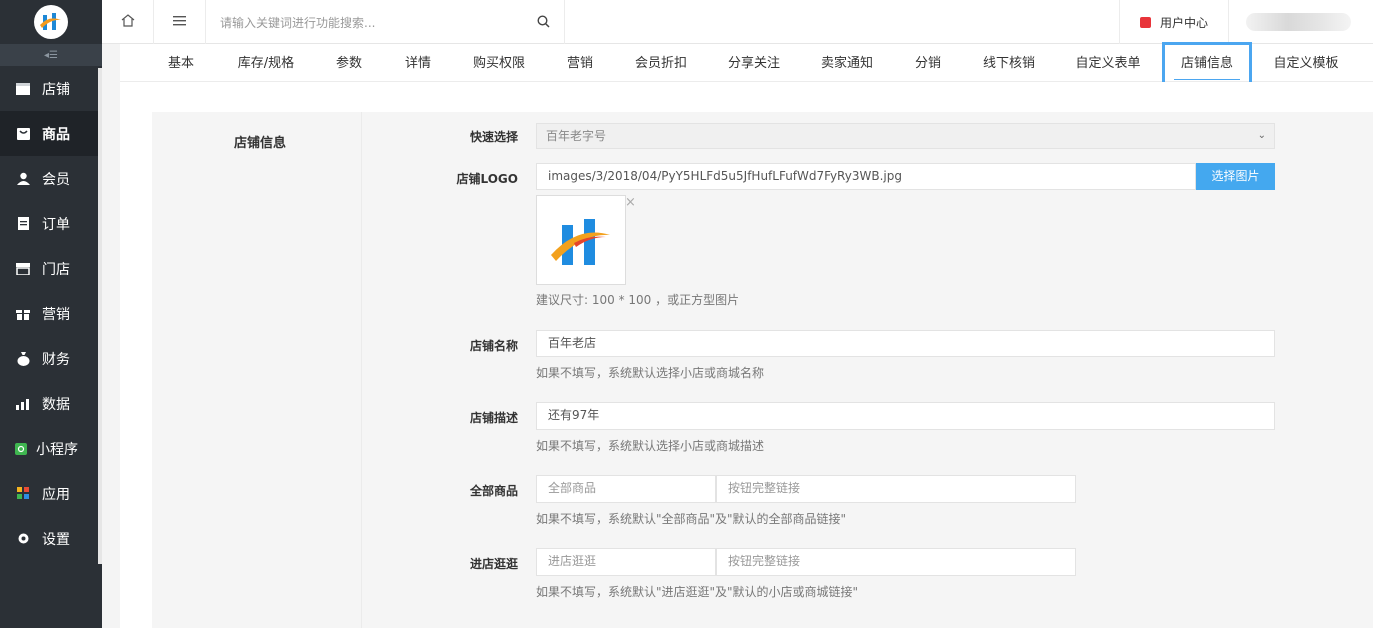 The height and width of the screenshot is (628, 1373). What do you see at coordinates (737, 22) in the screenshot?
I see `topbar: 请输入关键词进行功能搜索... 用户中心` at bounding box center [737, 22].